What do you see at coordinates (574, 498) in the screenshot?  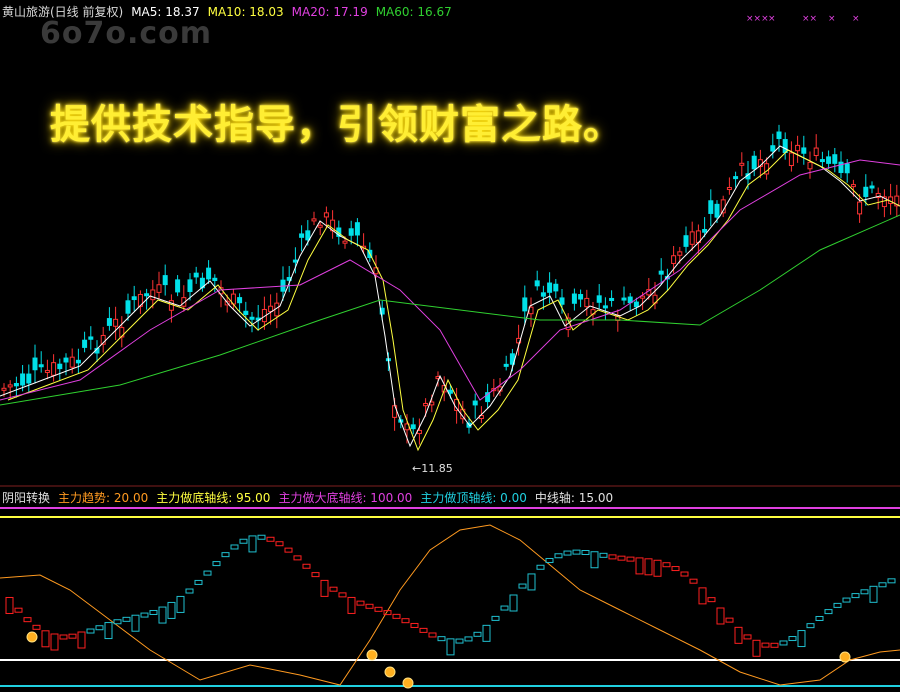 I see `mid-axis-value: 中线轴: 15.00` at bounding box center [574, 498].